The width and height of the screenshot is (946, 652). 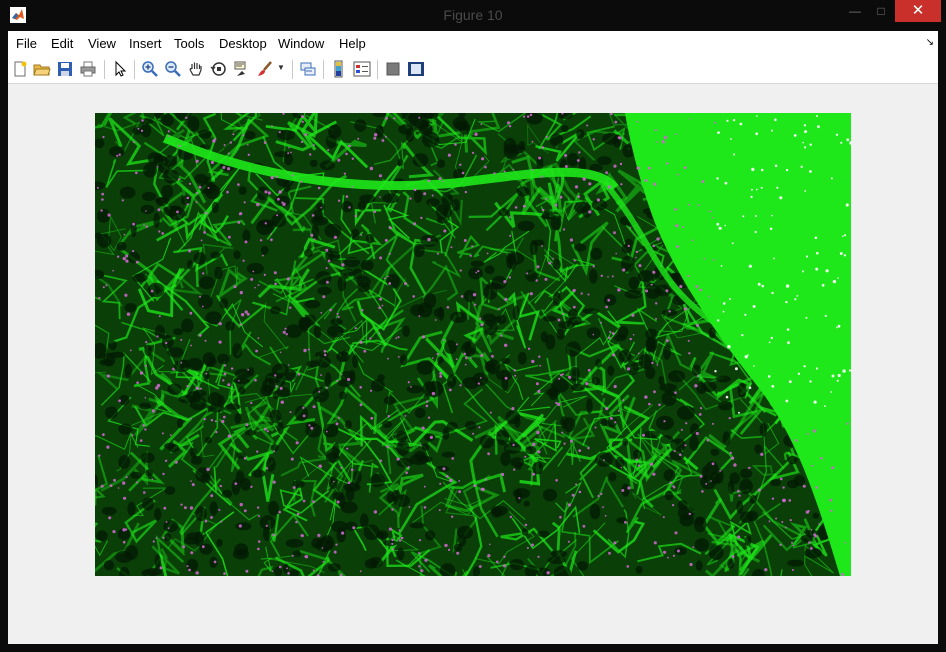 I want to click on show-plot-tools-icon, so click(x=416, y=69).